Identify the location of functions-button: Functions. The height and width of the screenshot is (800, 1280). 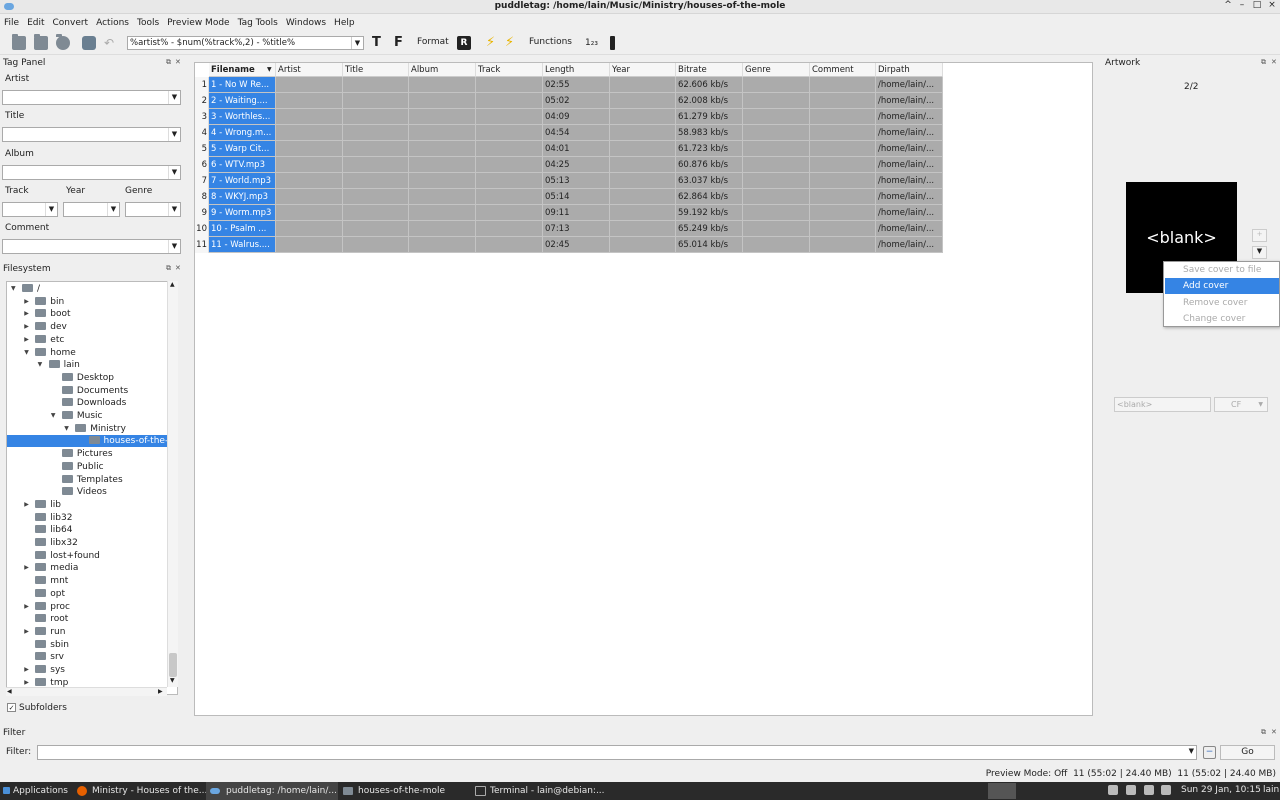
(550, 42).